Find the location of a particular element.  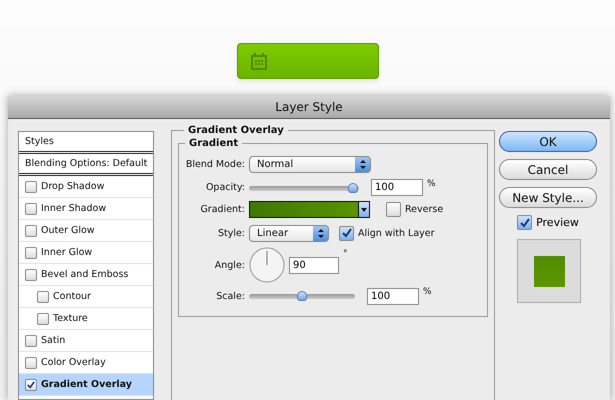

checkbox-label: Preview is located at coordinates (557, 222).